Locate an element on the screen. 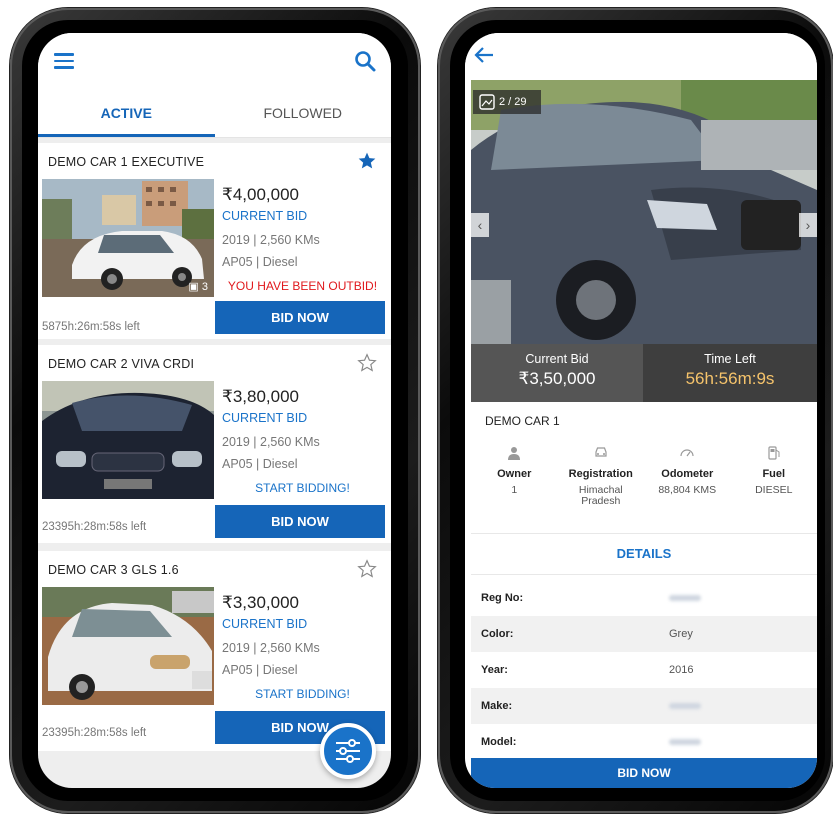 The height and width of the screenshot is (816, 833). current-bid-panel: Current Bid ₹3,50,000 is located at coordinates (557, 373).